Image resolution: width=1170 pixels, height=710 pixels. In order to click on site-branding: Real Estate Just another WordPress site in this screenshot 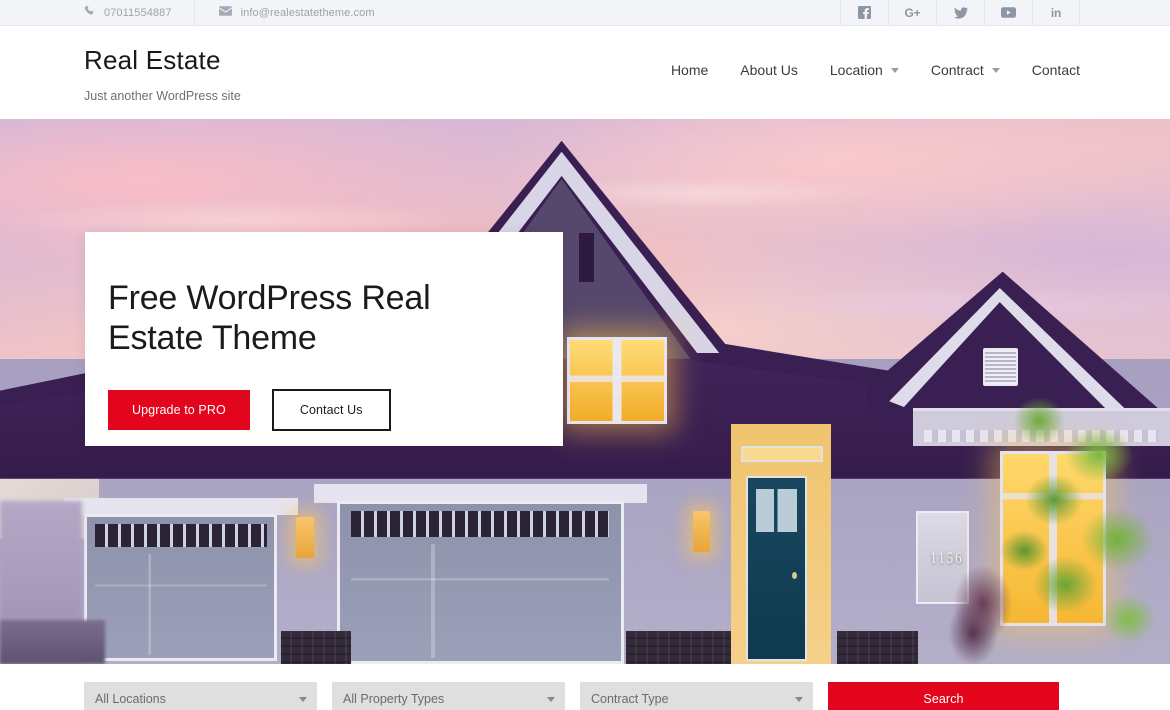, I will do `click(162, 74)`.